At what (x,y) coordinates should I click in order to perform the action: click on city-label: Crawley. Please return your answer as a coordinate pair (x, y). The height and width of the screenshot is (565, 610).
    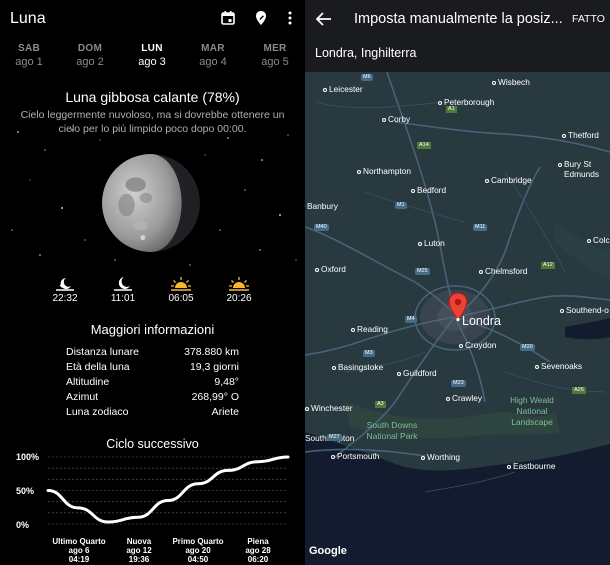
    Looking at the image, I should click on (467, 398).